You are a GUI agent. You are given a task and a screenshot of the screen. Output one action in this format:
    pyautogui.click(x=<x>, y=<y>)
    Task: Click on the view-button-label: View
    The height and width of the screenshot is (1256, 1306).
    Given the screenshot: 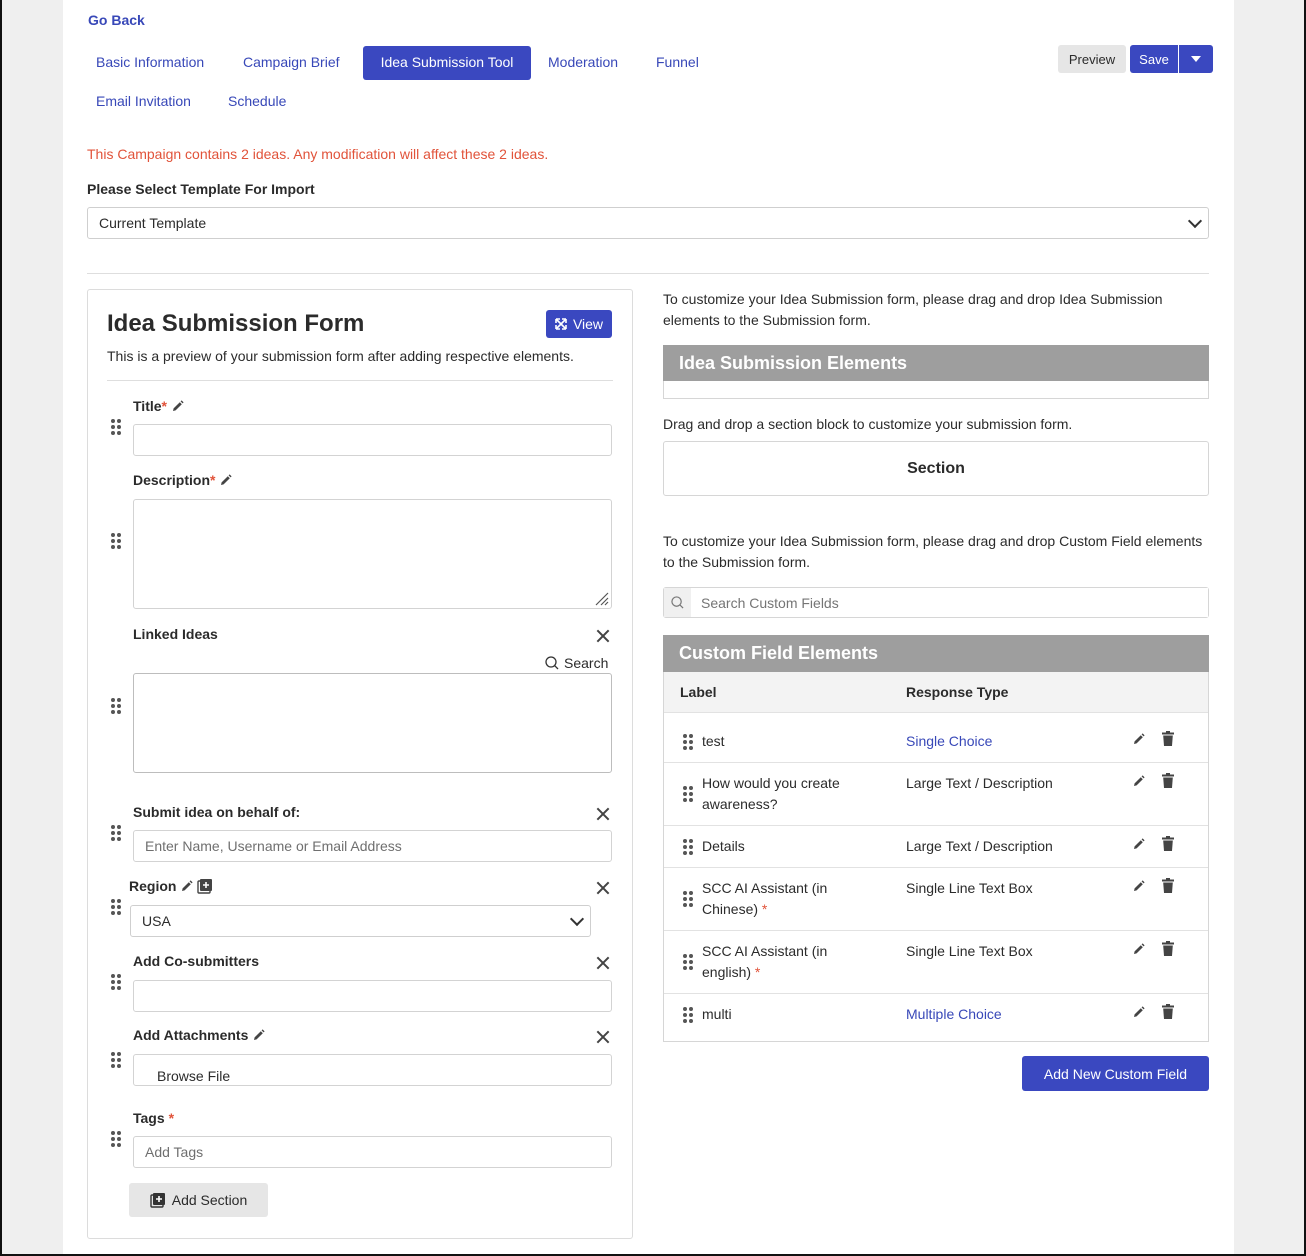 What is the action you would take?
    pyautogui.click(x=588, y=324)
    